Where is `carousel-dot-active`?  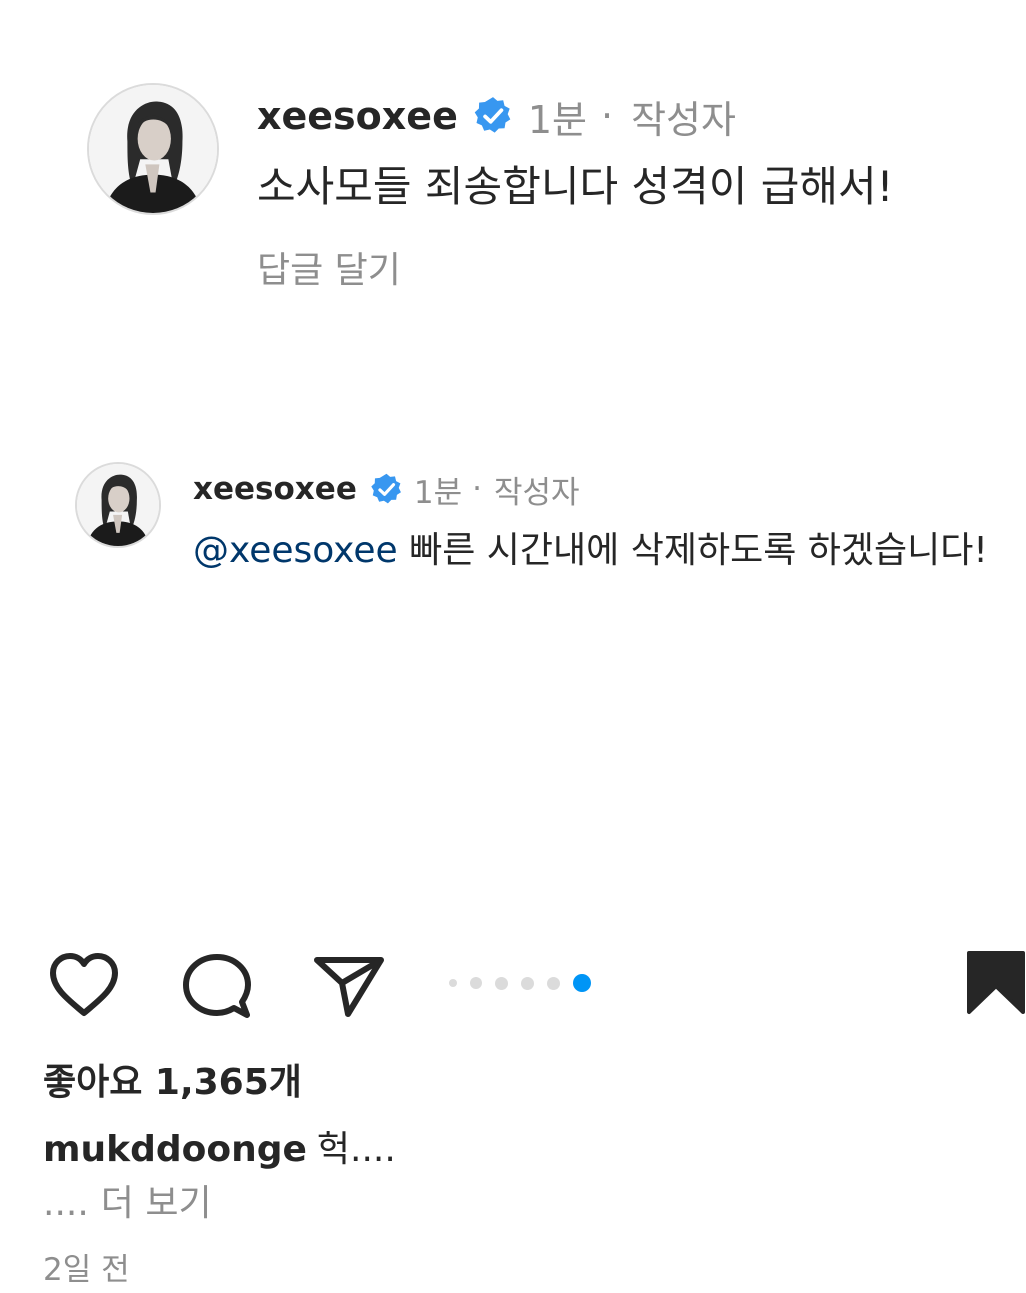 carousel-dot-active is located at coordinates (582, 983).